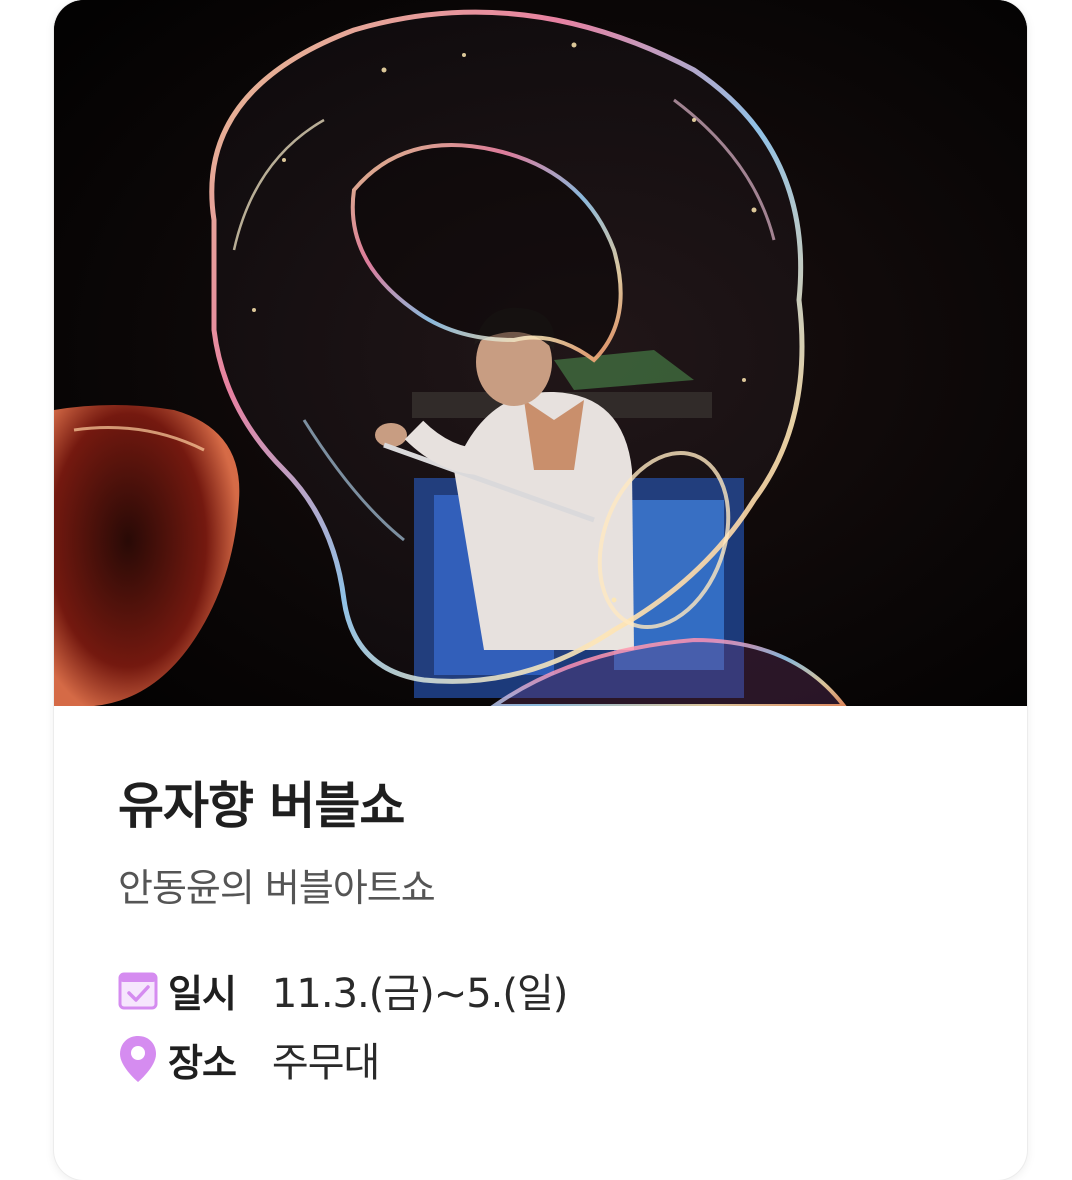 The image size is (1072, 1180). I want to click on event-date-label: 일시, so click(202, 993).